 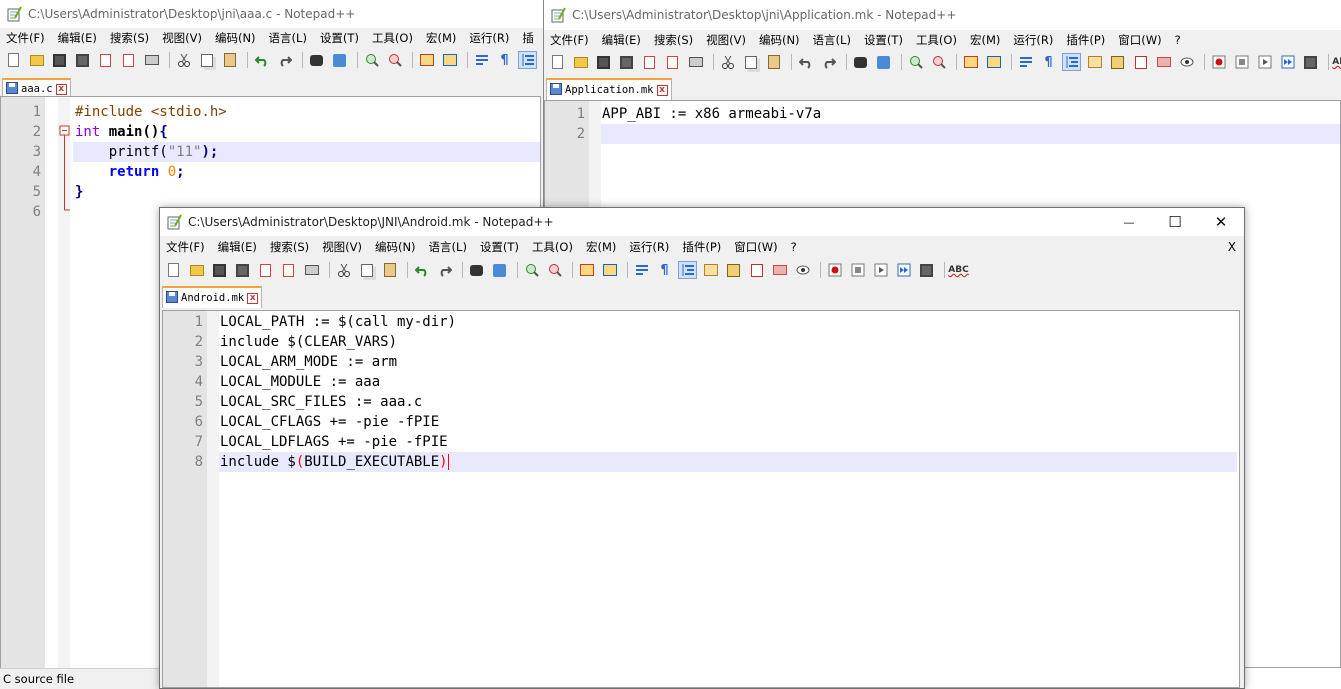 What do you see at coordinates (1178, 40) in the screenshot?
I see `menu-help: ?` at bounding box center [1178, 40].